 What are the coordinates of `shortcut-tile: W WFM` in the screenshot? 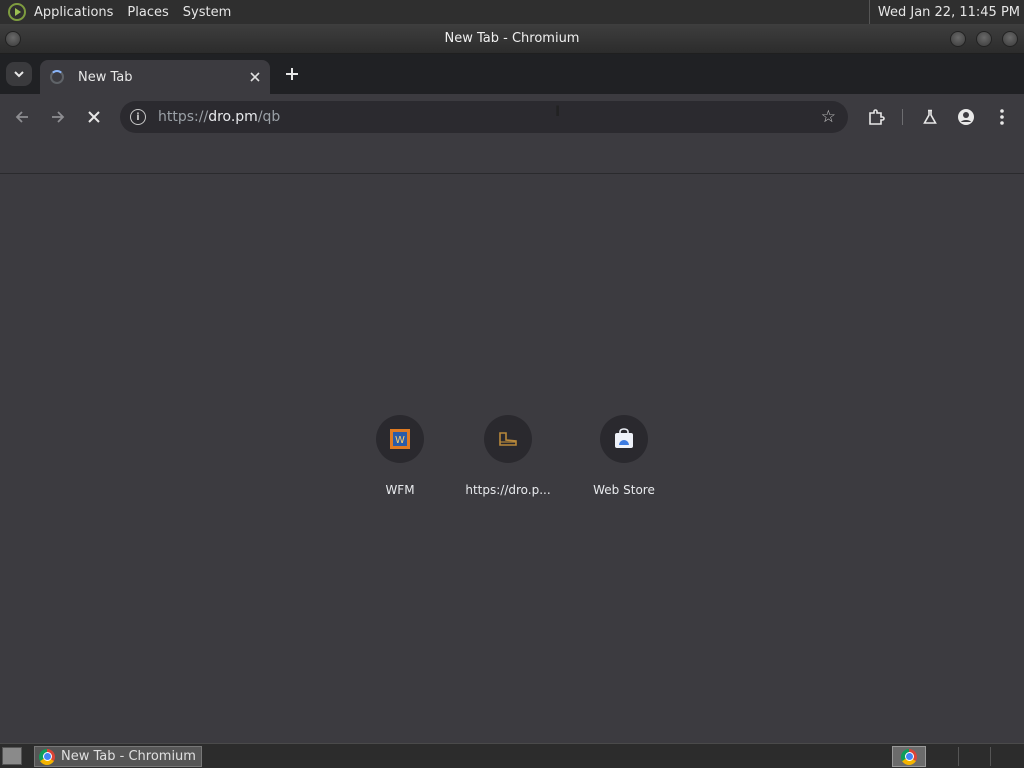 It's located at (400, 456).